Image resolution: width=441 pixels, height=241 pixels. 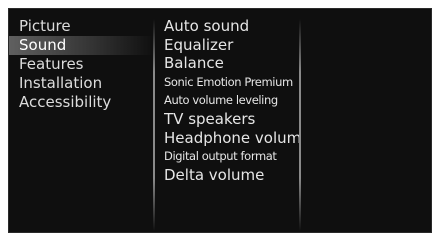 What do you see at coordinates (231, 175) in the screenshot?
I see `submenu-item-delta-volume: Delta volume` at bounding box center [231, 175].